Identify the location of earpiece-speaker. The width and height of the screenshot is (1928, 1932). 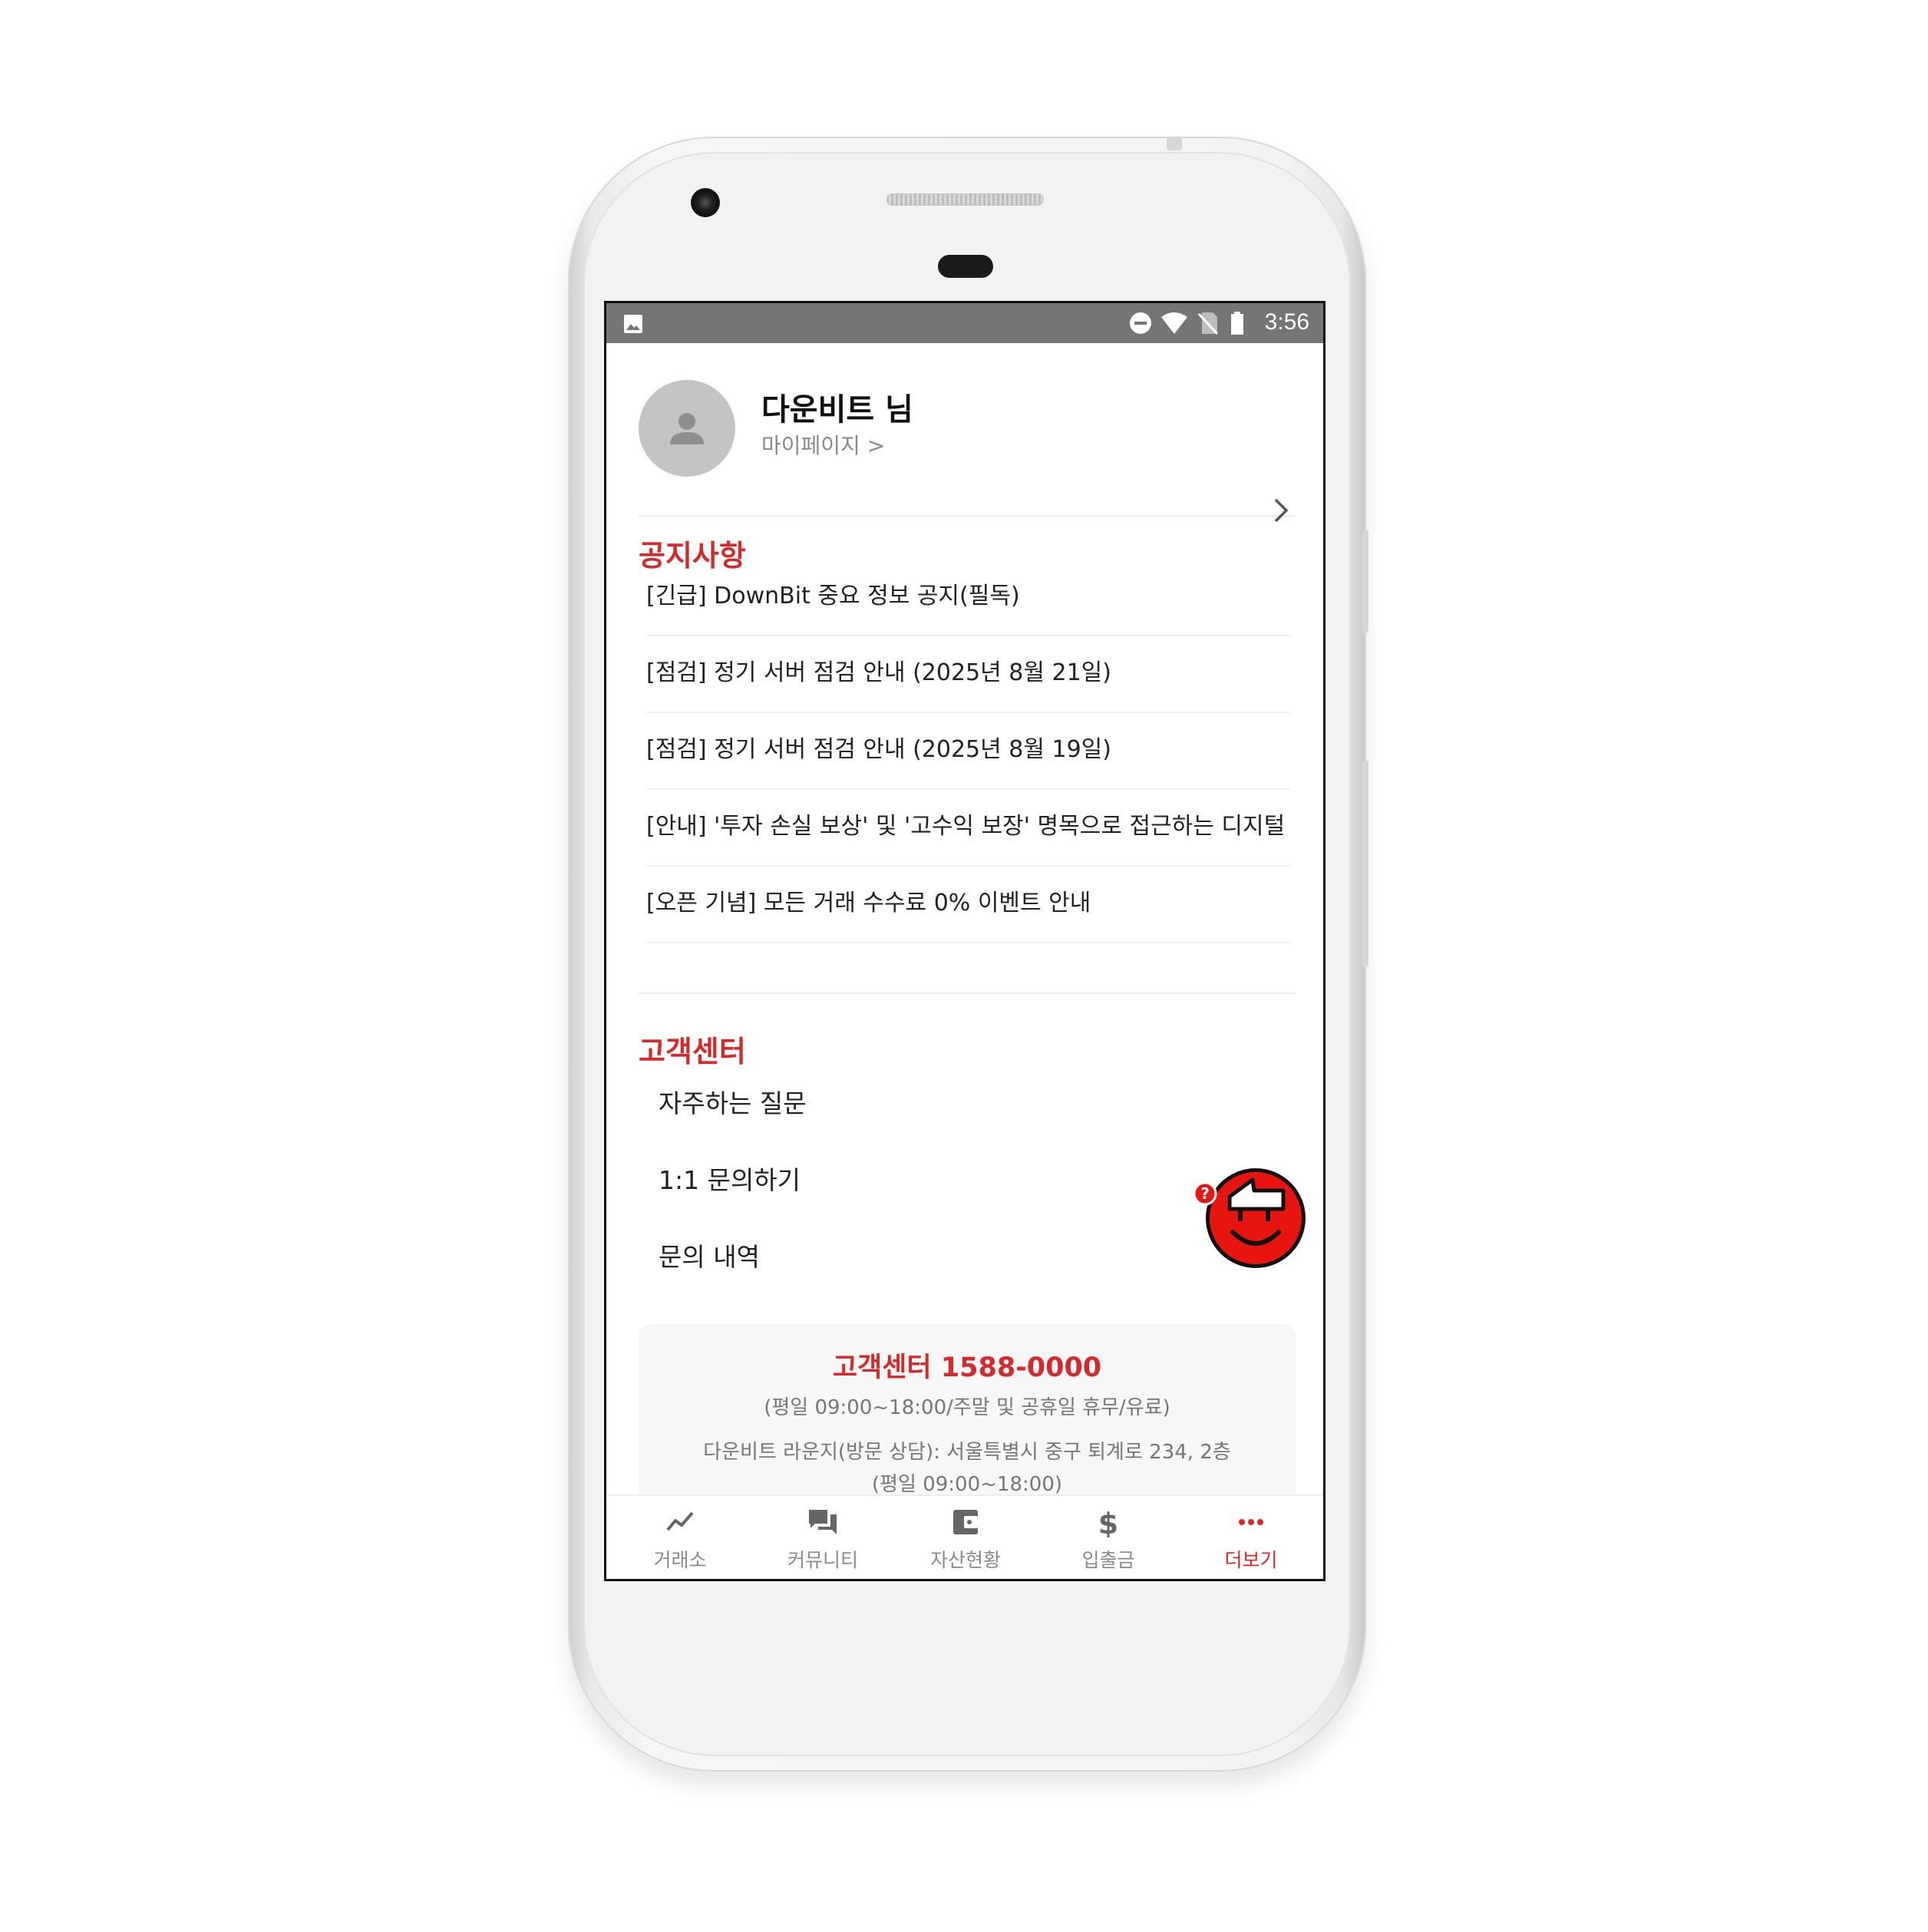
(965, 199).